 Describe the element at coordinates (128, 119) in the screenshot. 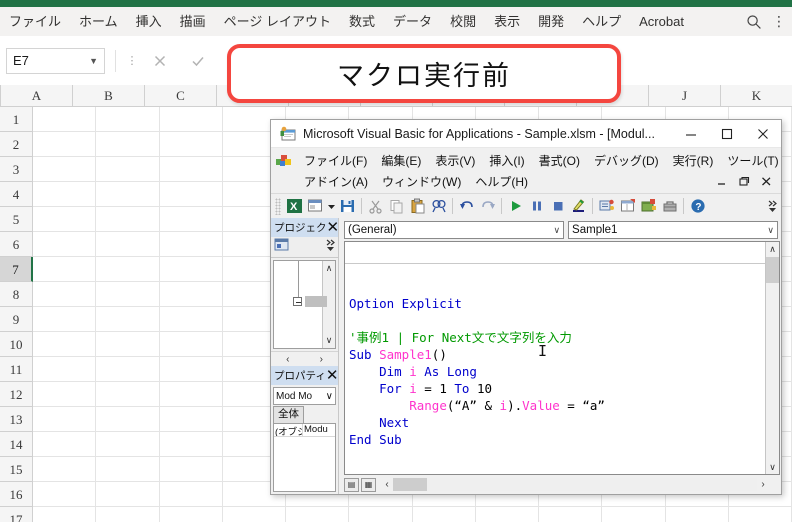

I see `cell-B1` at that location.